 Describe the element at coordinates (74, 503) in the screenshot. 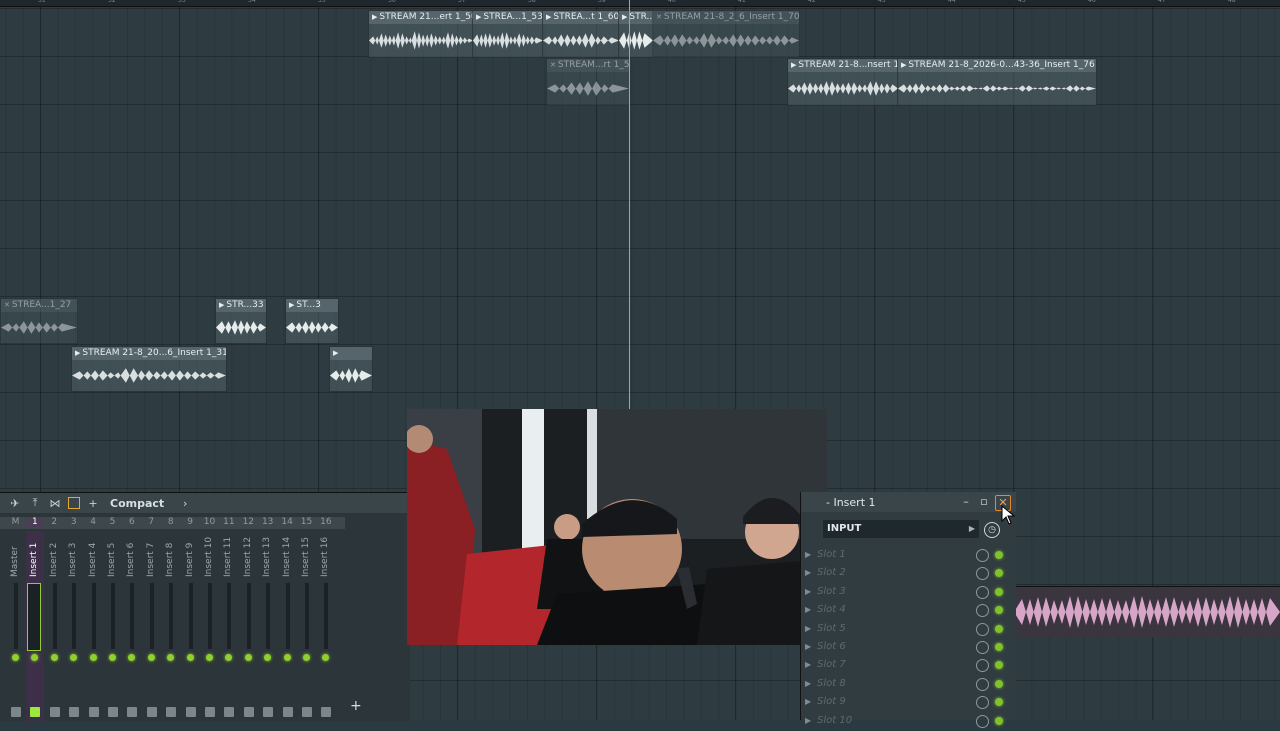

I see `view-icon` at that location.